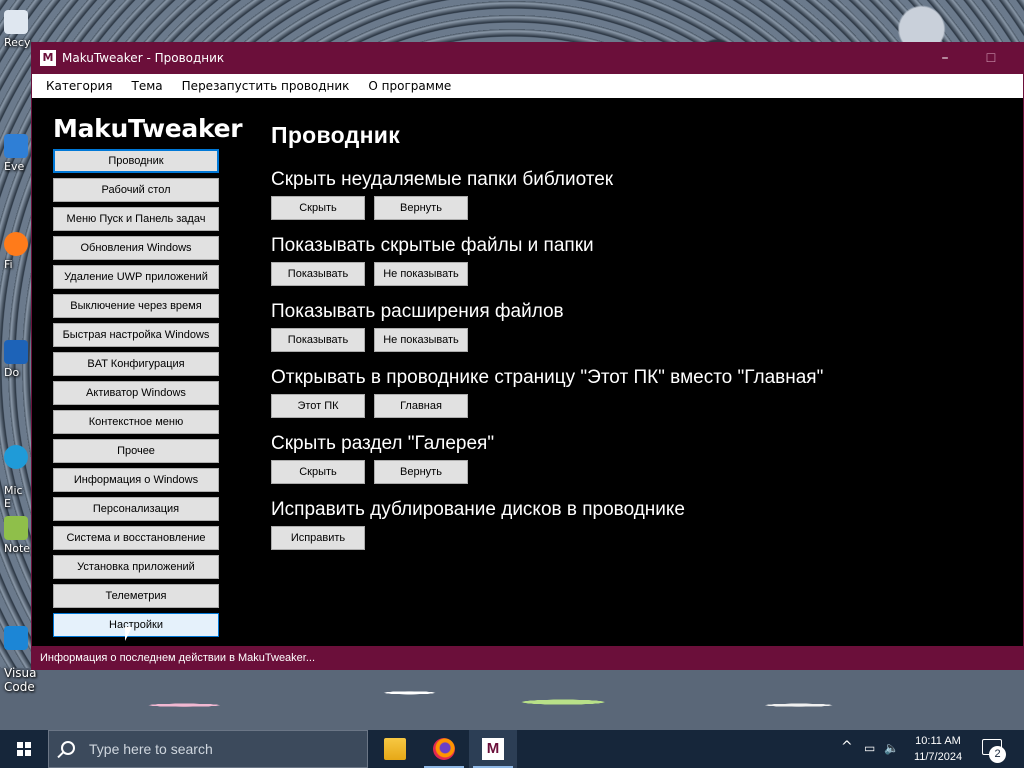 The image size is (1024, 768). I want to click on desktop-icon-label: Eve, so click(14, 166).